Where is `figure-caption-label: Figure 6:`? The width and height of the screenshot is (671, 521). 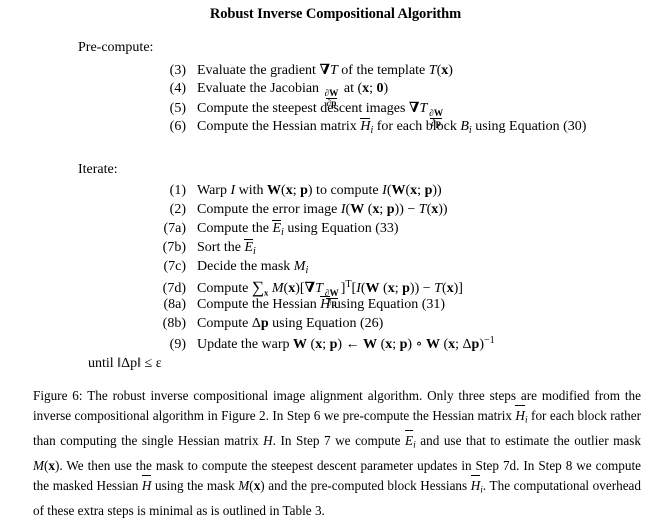 figure-caption-label: Figure 6: is located at coordinates (58, 395).